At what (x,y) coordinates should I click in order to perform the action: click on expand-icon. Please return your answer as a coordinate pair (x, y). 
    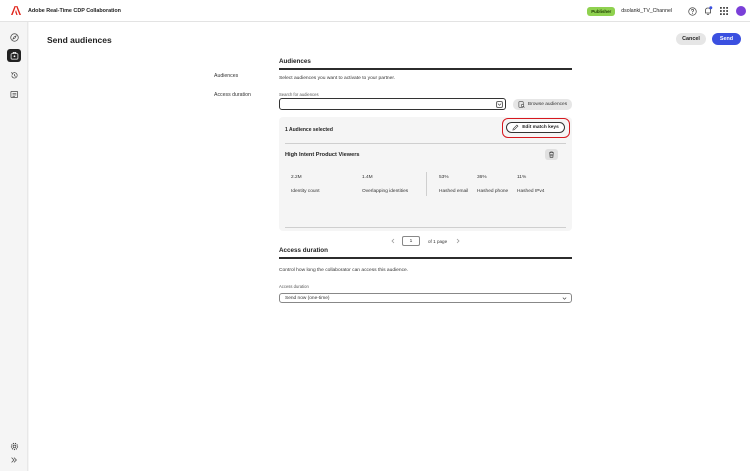
    Looking at the image, I should click on (14, 460).